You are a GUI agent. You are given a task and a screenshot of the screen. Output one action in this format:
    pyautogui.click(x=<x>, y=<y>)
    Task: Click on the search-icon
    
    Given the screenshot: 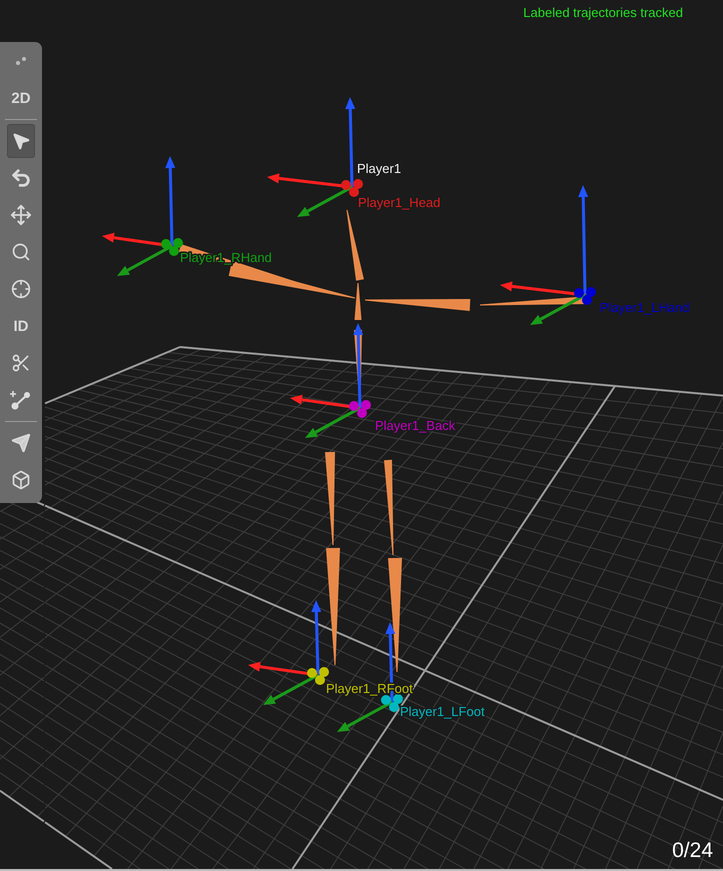 What is the action you would take?
    pyautogui.click(x=21, y=252)
    